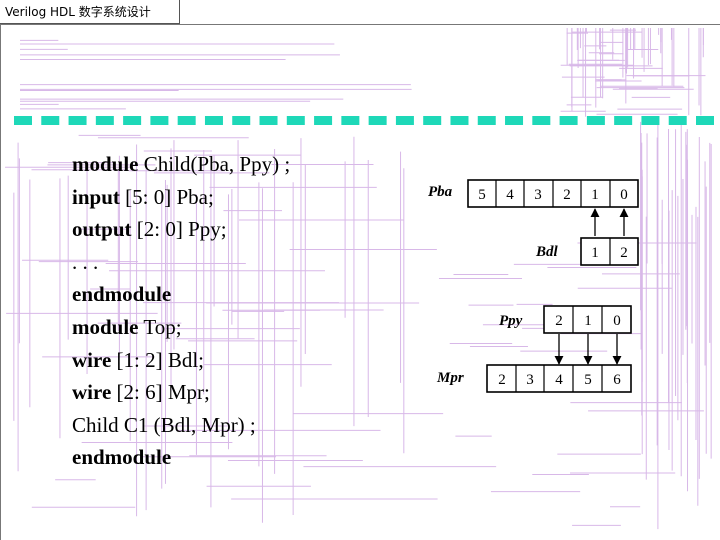 The height and width of the screenshot is (540, 720). I want to click on pba-cell: 0, so click(624, 195).